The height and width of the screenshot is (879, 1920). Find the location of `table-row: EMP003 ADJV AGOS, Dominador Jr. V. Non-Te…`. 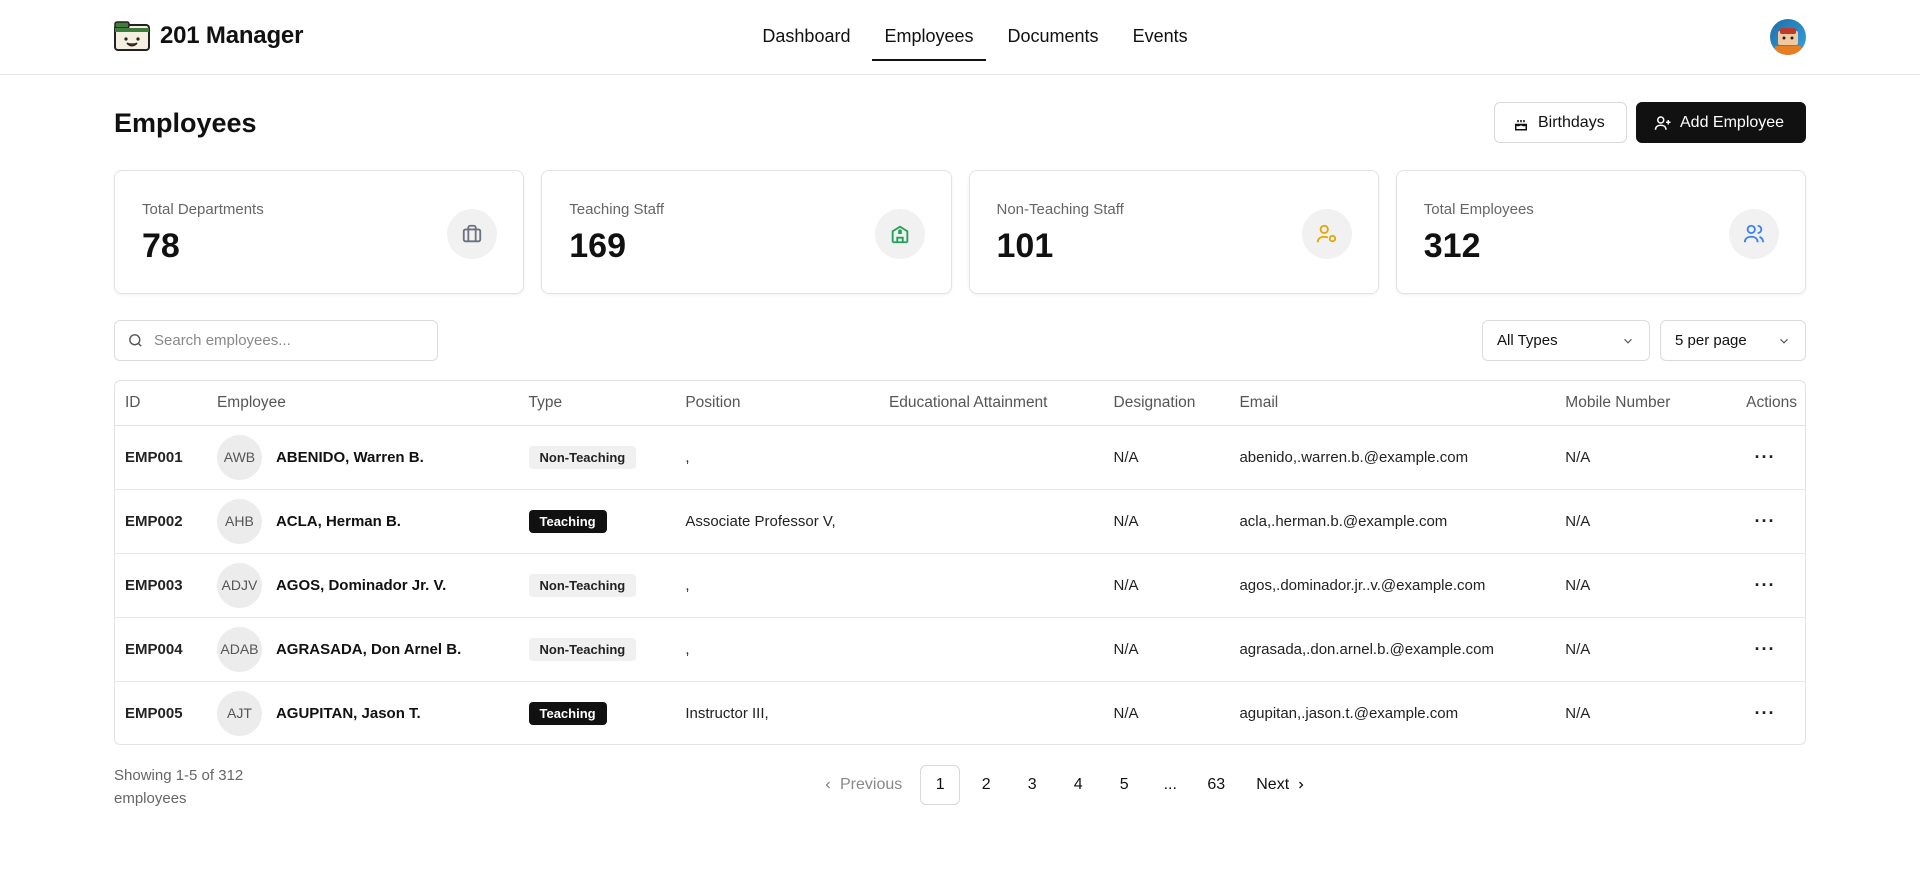

table-row: EMP003 ADJV AGOS, Dominador Jr. V. Non-Te… is located at coordinates (960, 585).